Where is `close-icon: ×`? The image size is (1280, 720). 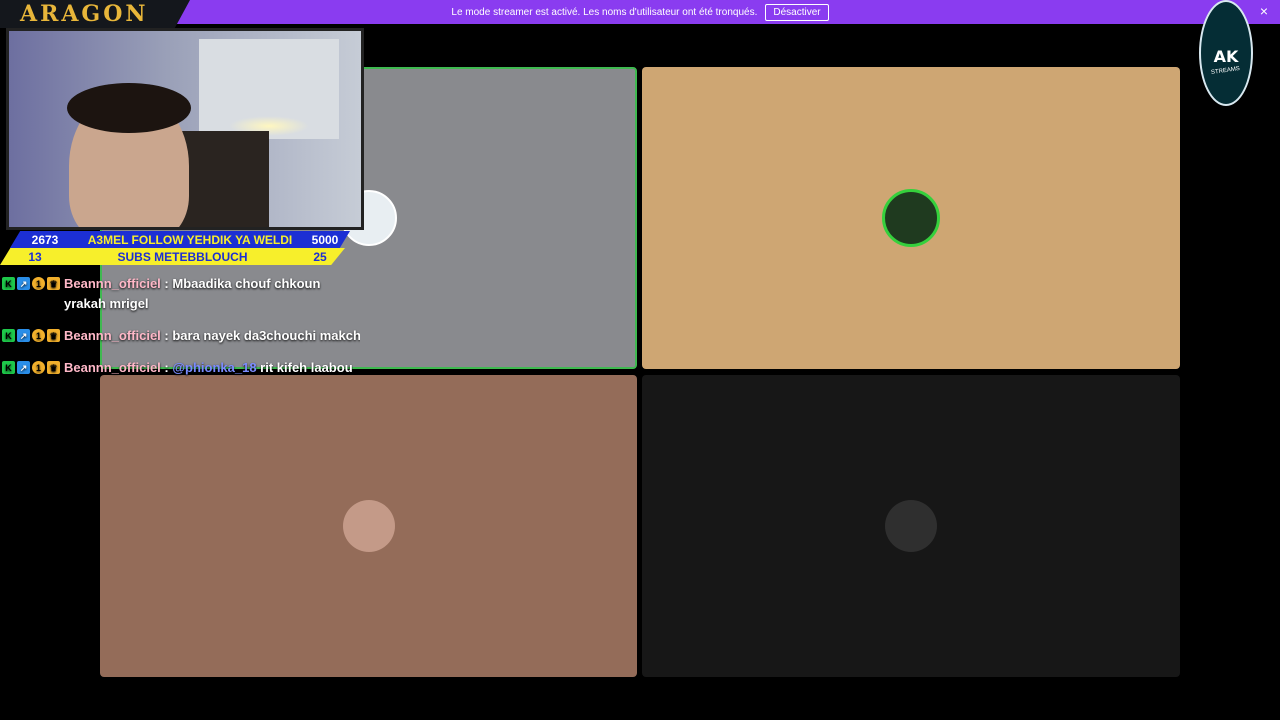
close-icon: × is located at coordinates (1264, 11).